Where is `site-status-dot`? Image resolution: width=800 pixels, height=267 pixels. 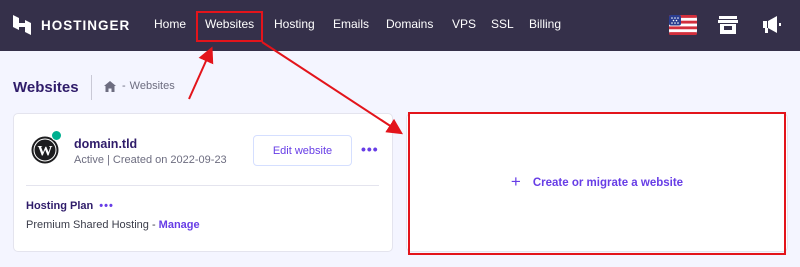 site-status-dot is located at coordinates (56, 135).